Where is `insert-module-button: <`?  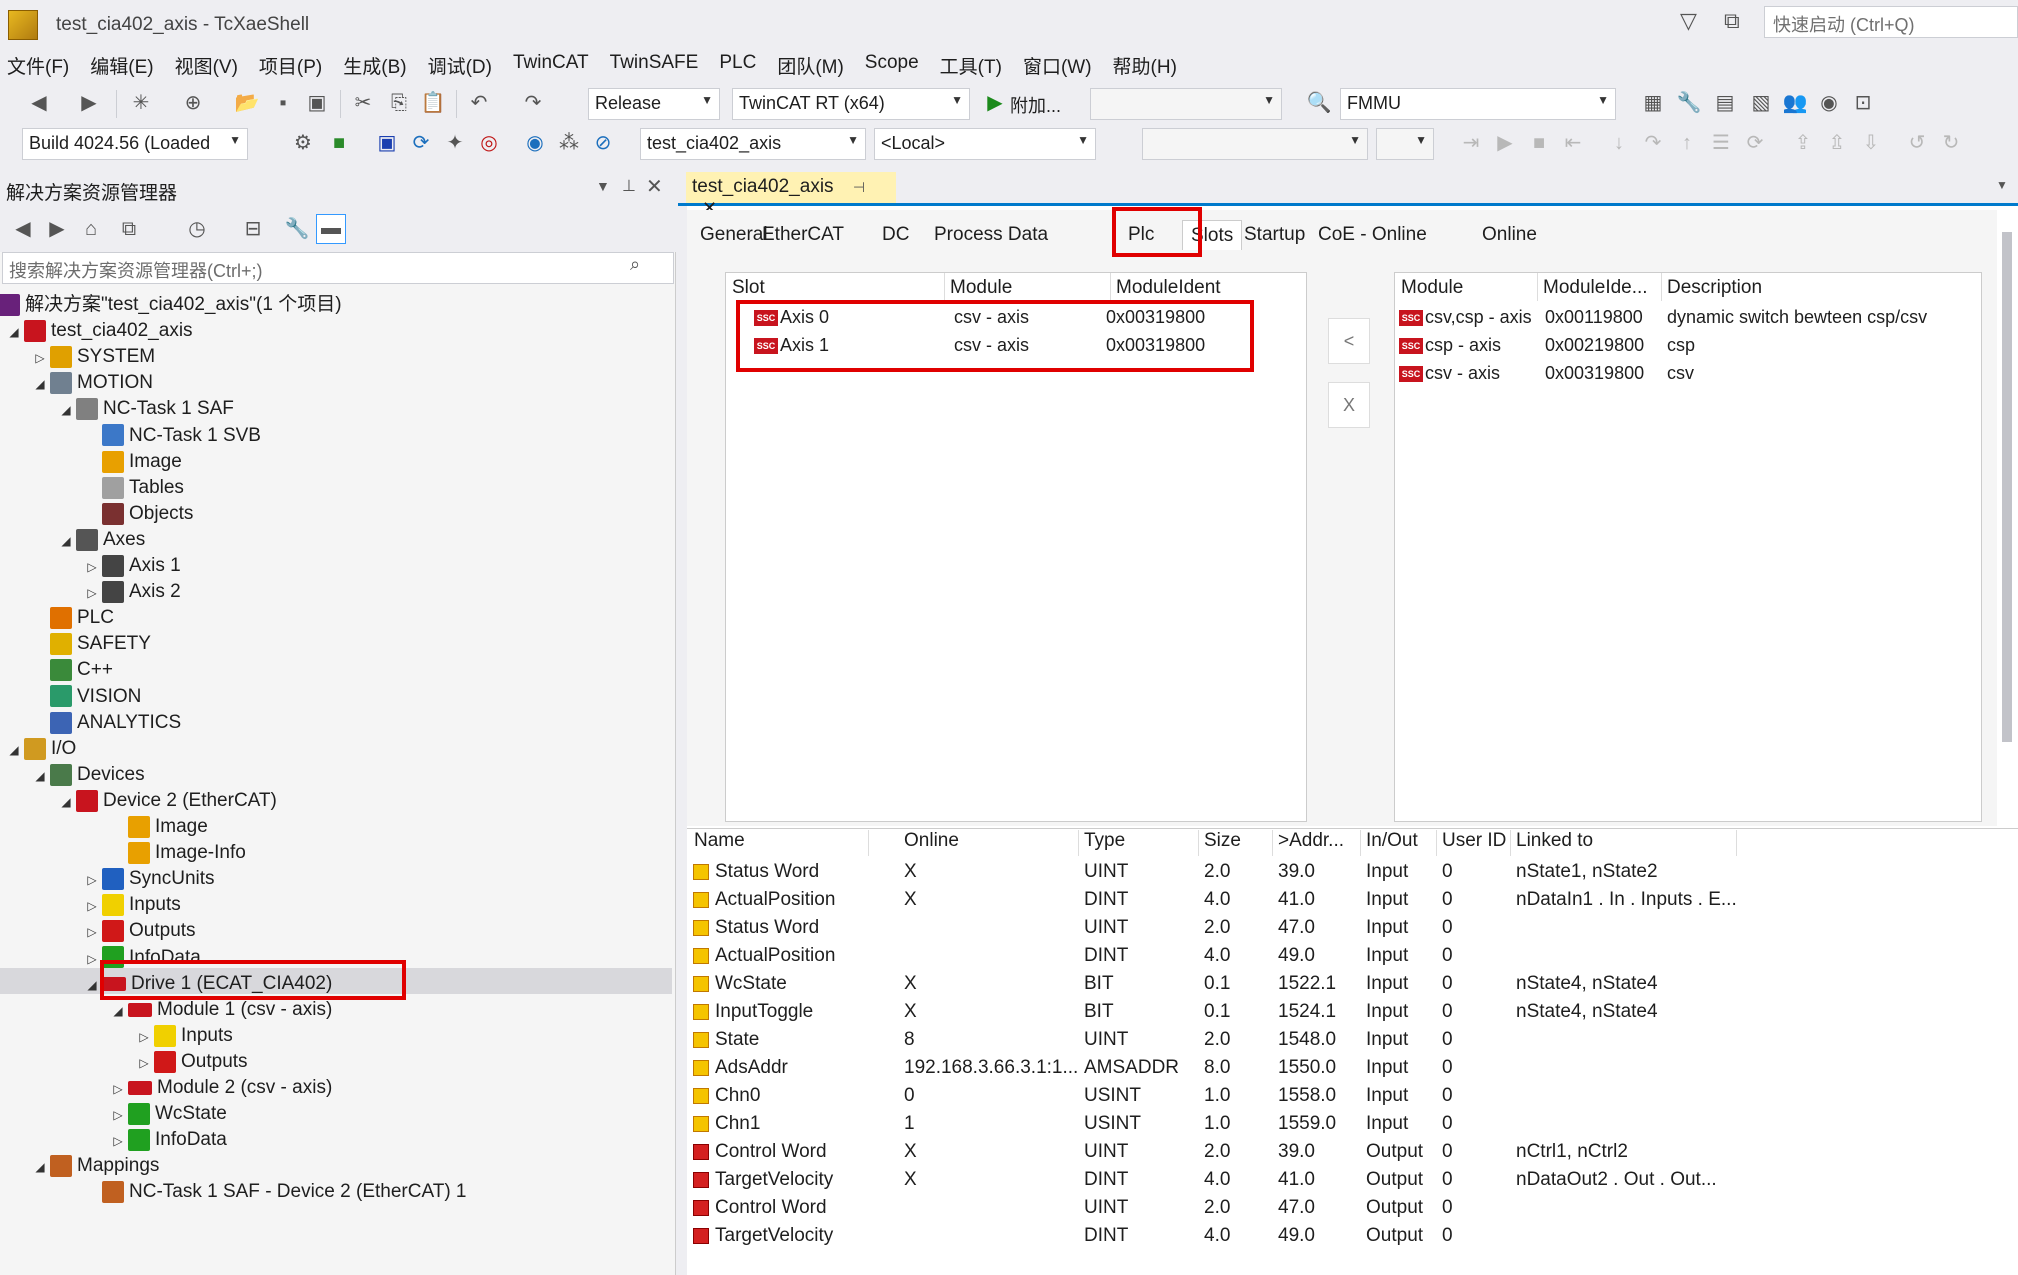 insert-module-button: < is located at coordinates (1349, 341).